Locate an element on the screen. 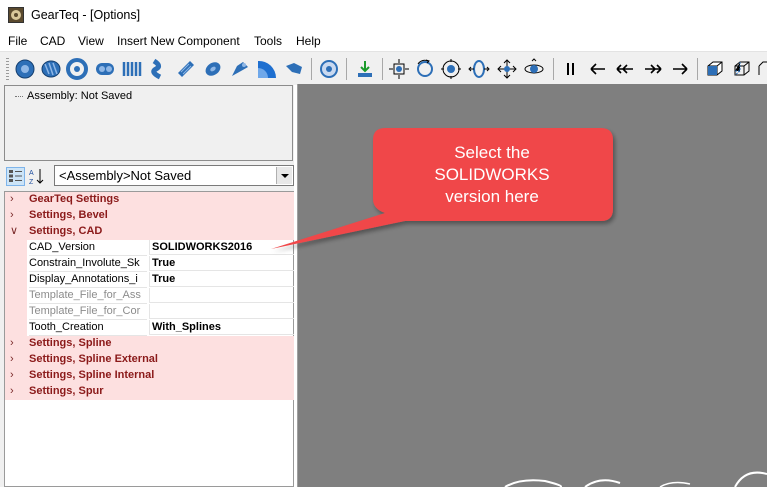 This screenshot has width=767, height=487. property-row: Template_File_for_Ass is located at coordinates (149, 296).